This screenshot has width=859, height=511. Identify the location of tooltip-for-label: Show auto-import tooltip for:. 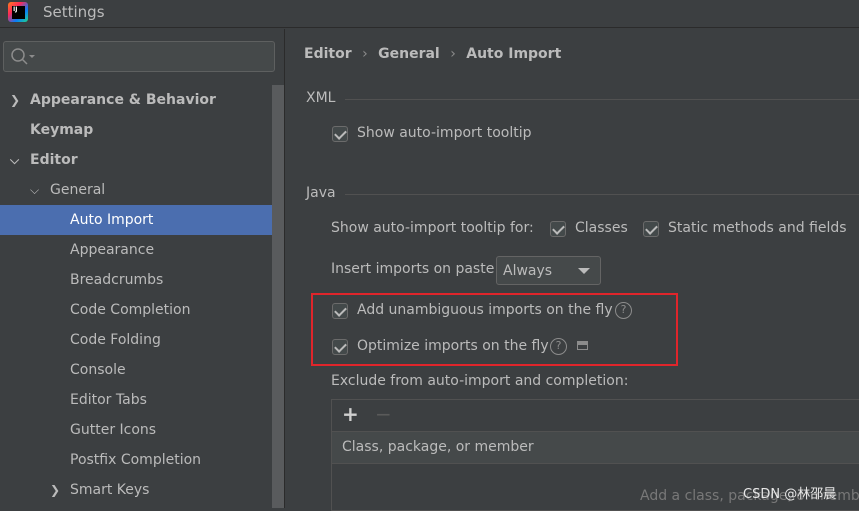
(432, 228).